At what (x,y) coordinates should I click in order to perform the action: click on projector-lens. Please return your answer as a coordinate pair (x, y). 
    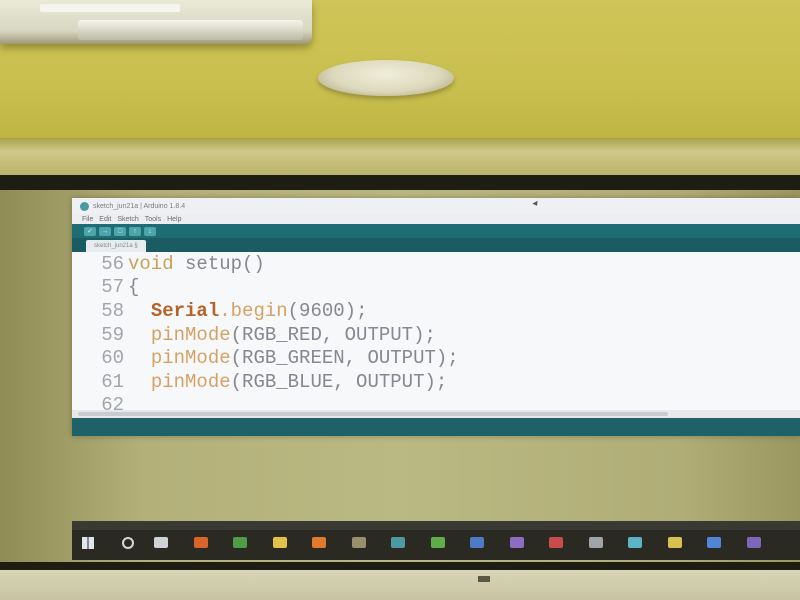
    Looking at the image, I should click on (190, 30).